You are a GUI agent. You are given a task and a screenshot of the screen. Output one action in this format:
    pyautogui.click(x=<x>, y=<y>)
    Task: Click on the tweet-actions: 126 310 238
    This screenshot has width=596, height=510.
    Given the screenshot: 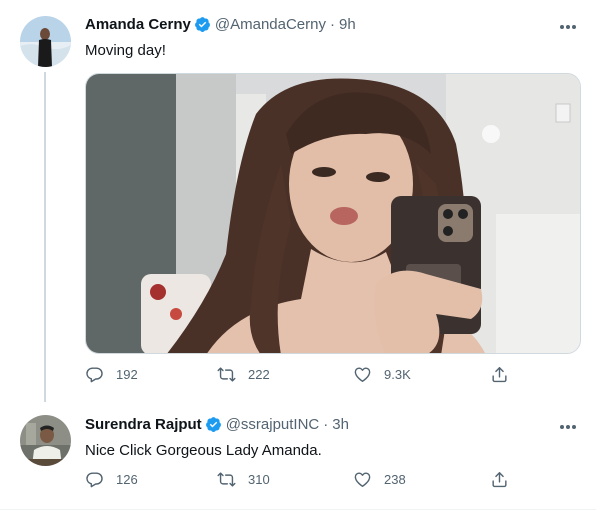 What is the action you would take?
    pyautogui.click(x=305, y=482)
    